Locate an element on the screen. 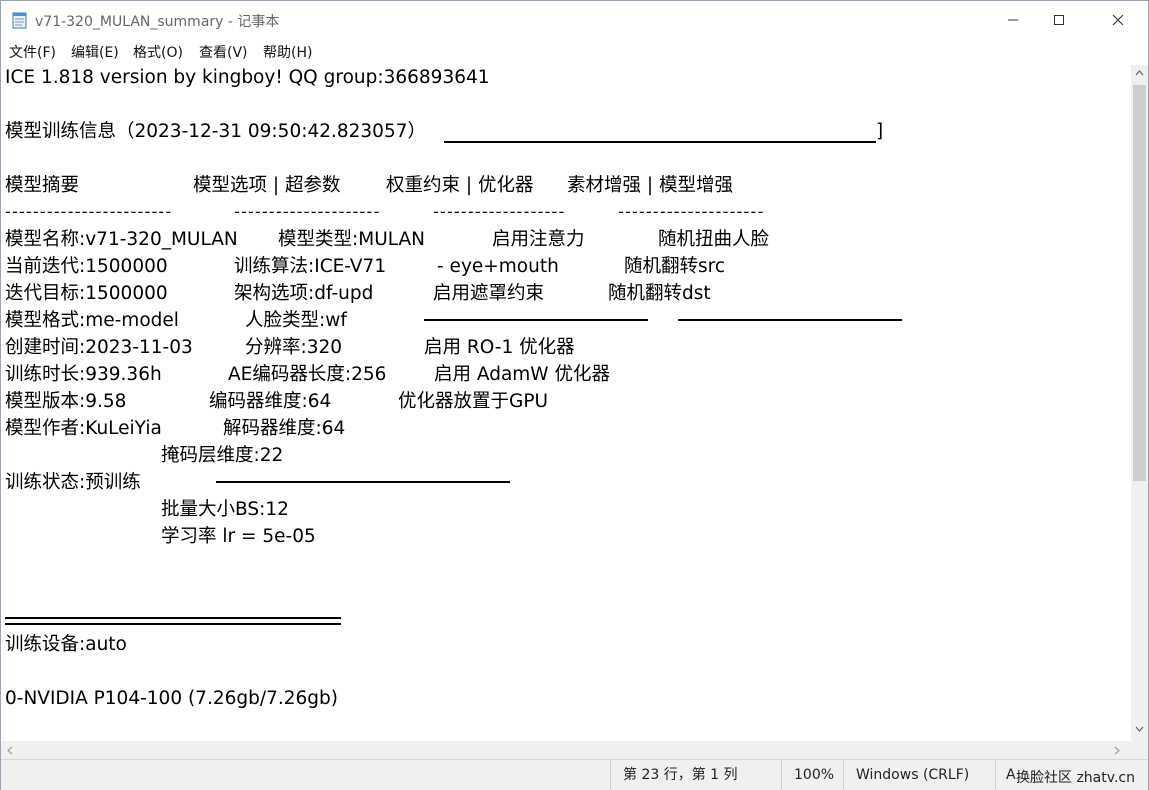 The width and height of the screenshot is (1149, 790). scrollbar-corner is located at coordinates (1139, 750).